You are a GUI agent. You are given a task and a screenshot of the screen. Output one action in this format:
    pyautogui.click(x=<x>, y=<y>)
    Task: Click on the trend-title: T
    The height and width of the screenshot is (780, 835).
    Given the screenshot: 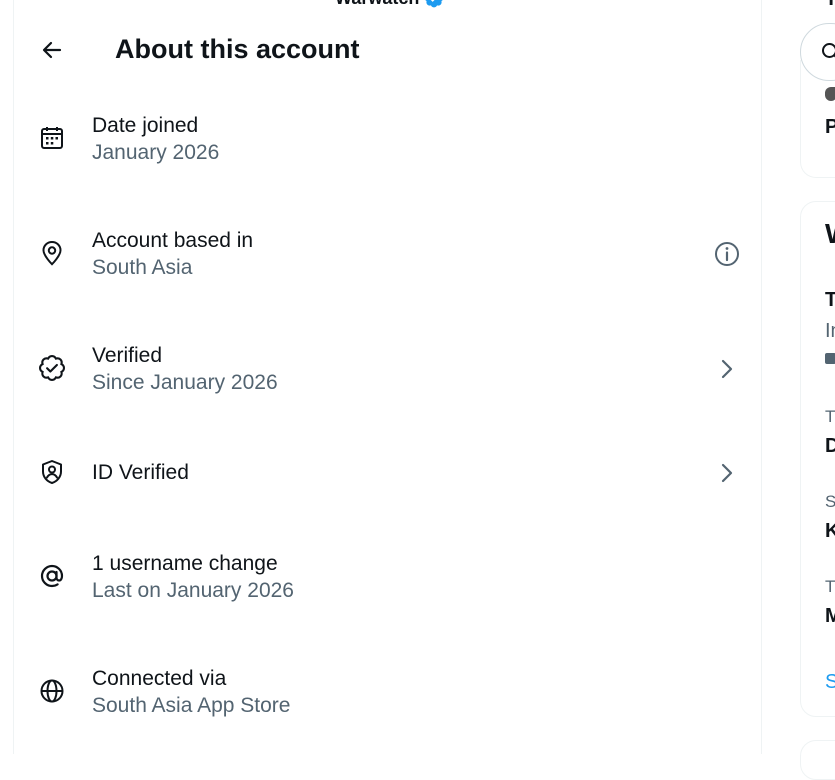 What is the action you would take?
    pyautogui.click(x=830, y=300)
    